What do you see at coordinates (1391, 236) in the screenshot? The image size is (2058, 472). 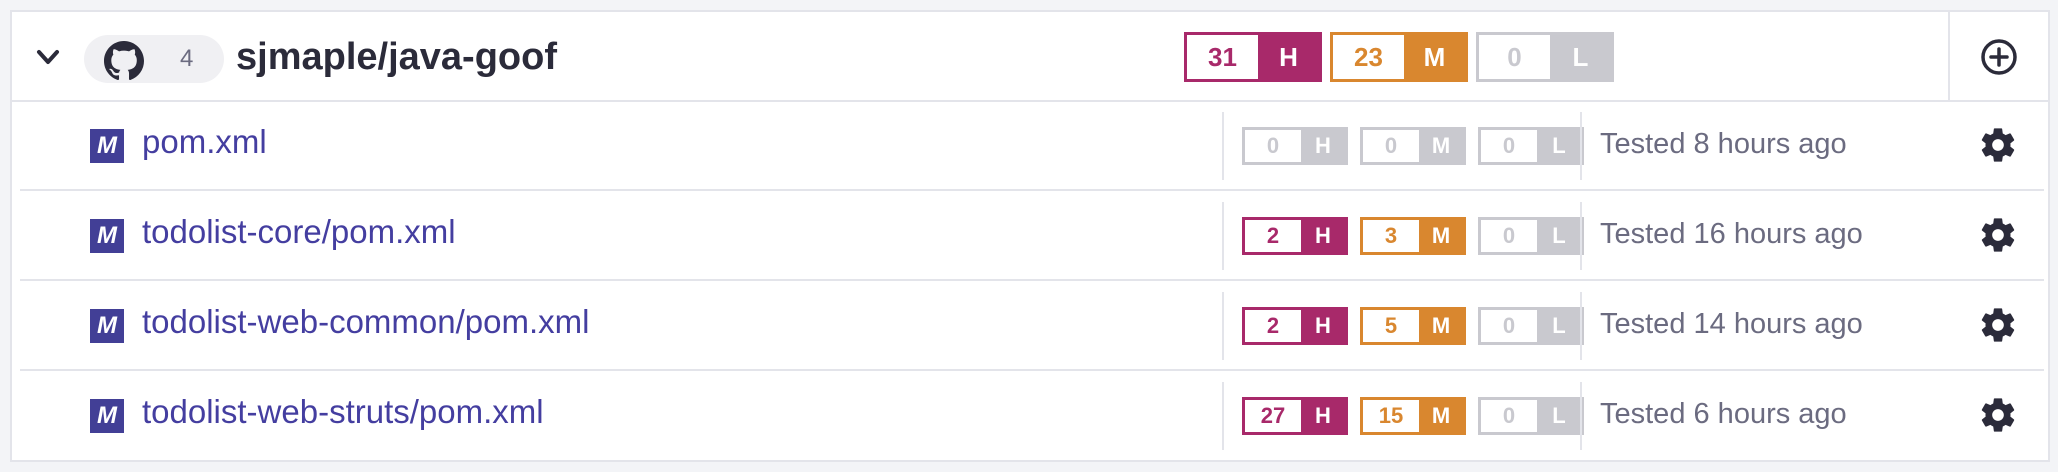 I see `medium-count: 3` at bounding box center [1391, 236].